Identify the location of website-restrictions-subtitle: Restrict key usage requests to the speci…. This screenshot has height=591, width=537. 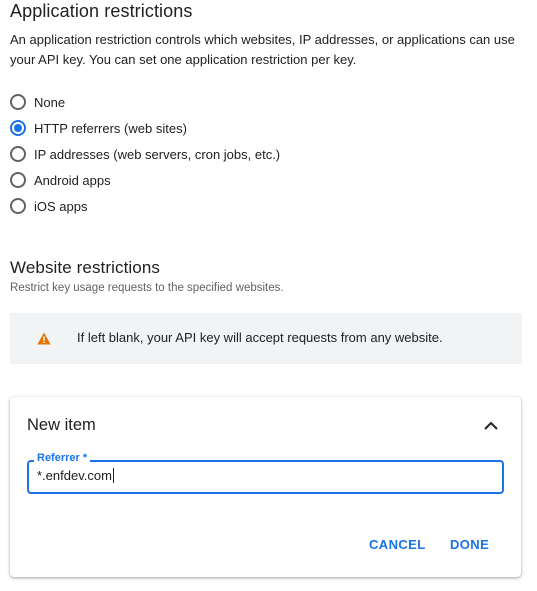
(147, 288).